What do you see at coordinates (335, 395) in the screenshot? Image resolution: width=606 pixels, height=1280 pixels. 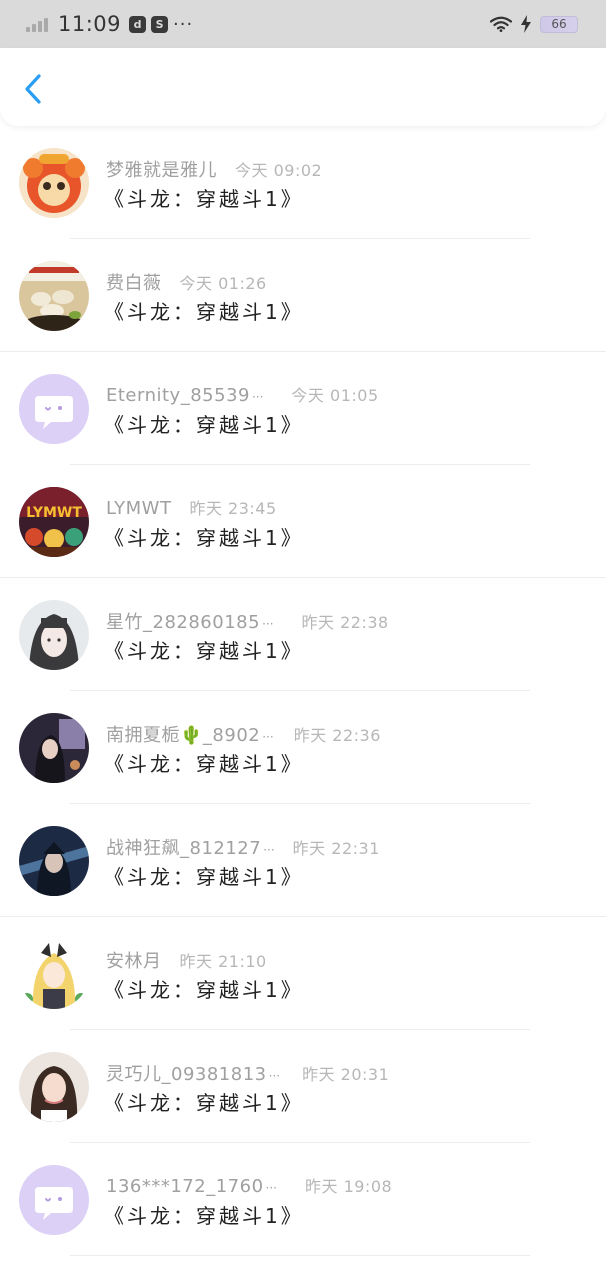 I see `timestamp: 今天 01:05` at bounding box center [335, 395].